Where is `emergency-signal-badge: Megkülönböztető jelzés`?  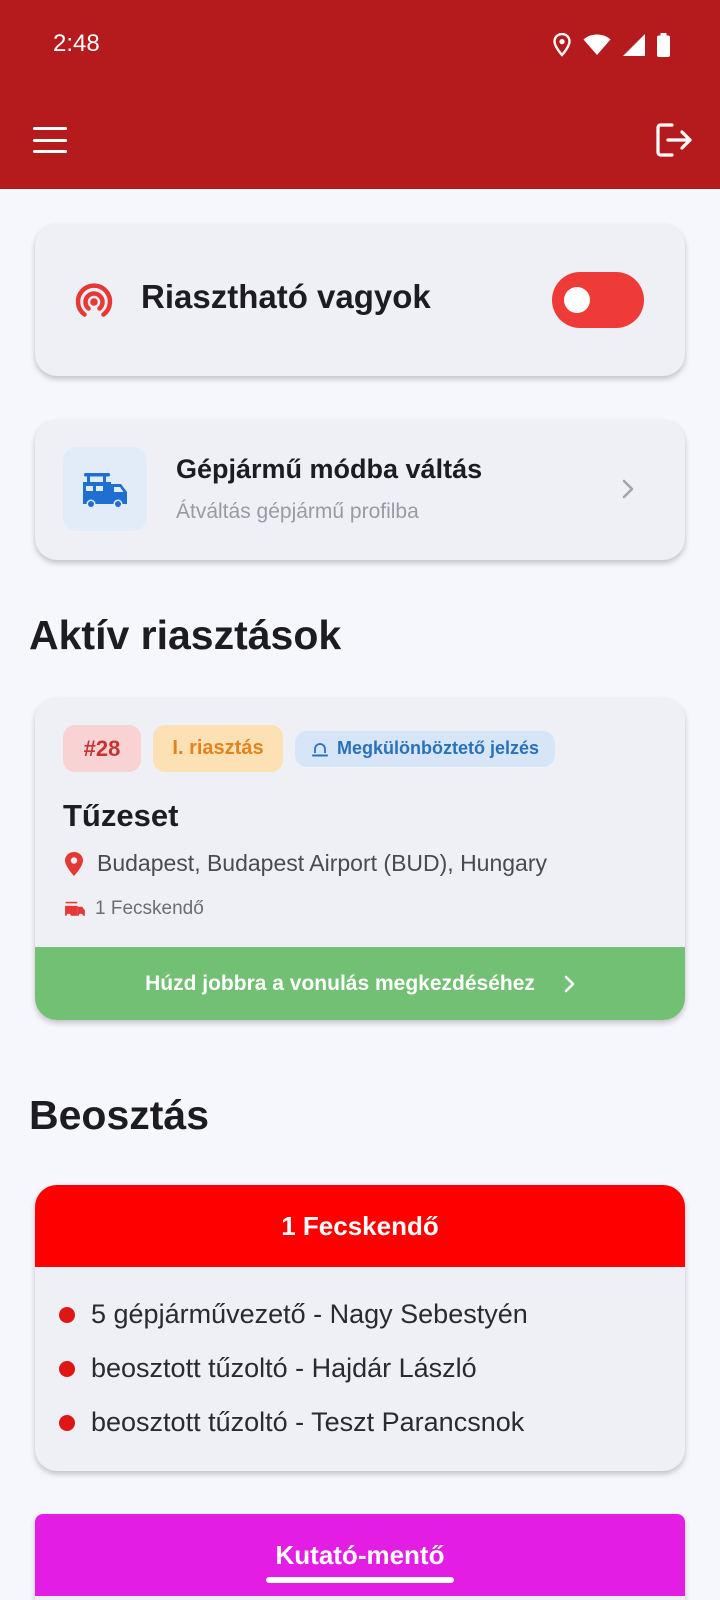 emergency-signal-badge: Megkülönböztető jelzés is located at coordinates (425, 748).